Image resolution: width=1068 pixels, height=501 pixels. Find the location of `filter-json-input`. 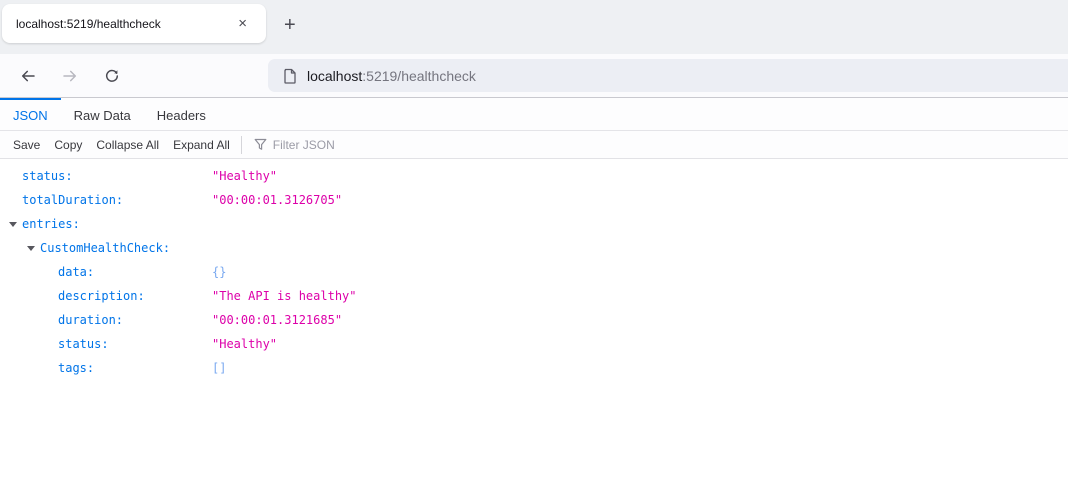

filter-json-input is located at coordinates (352, 144).